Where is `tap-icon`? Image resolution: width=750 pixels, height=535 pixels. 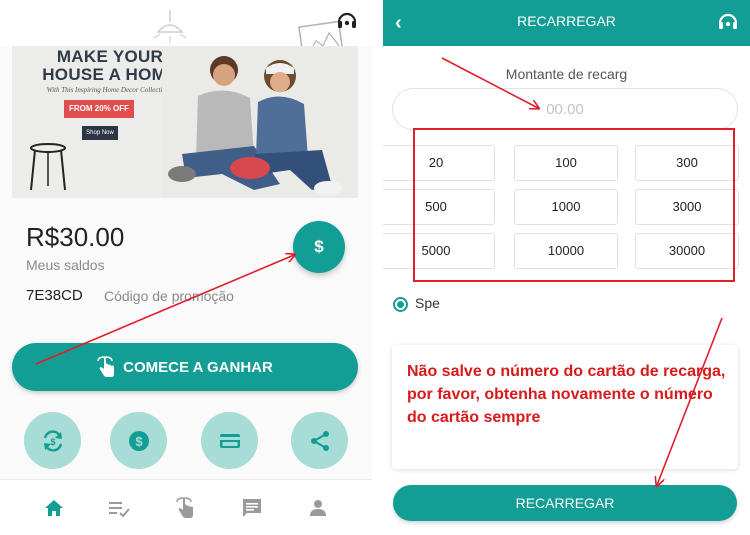
tap-icon is located at coordinates (186, 508).